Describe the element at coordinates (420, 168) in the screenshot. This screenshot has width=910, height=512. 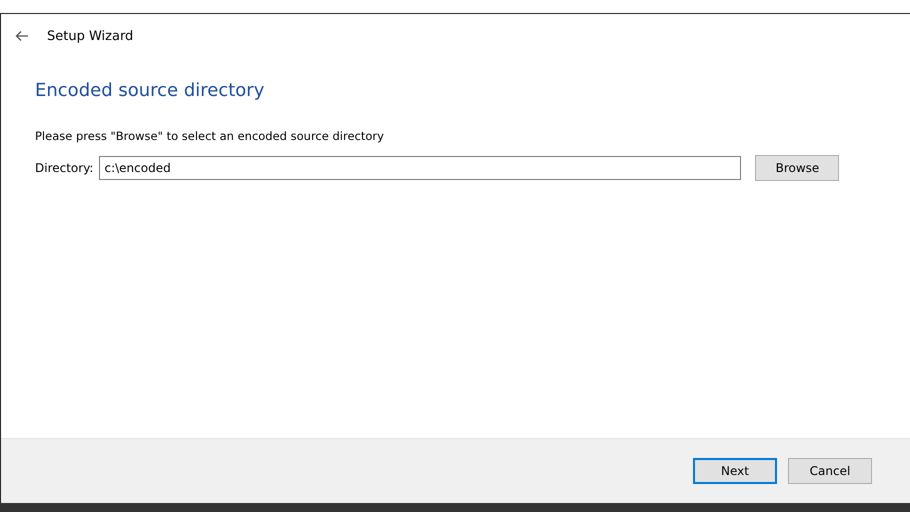
I see `directory-field: c:\encoded` at that location.